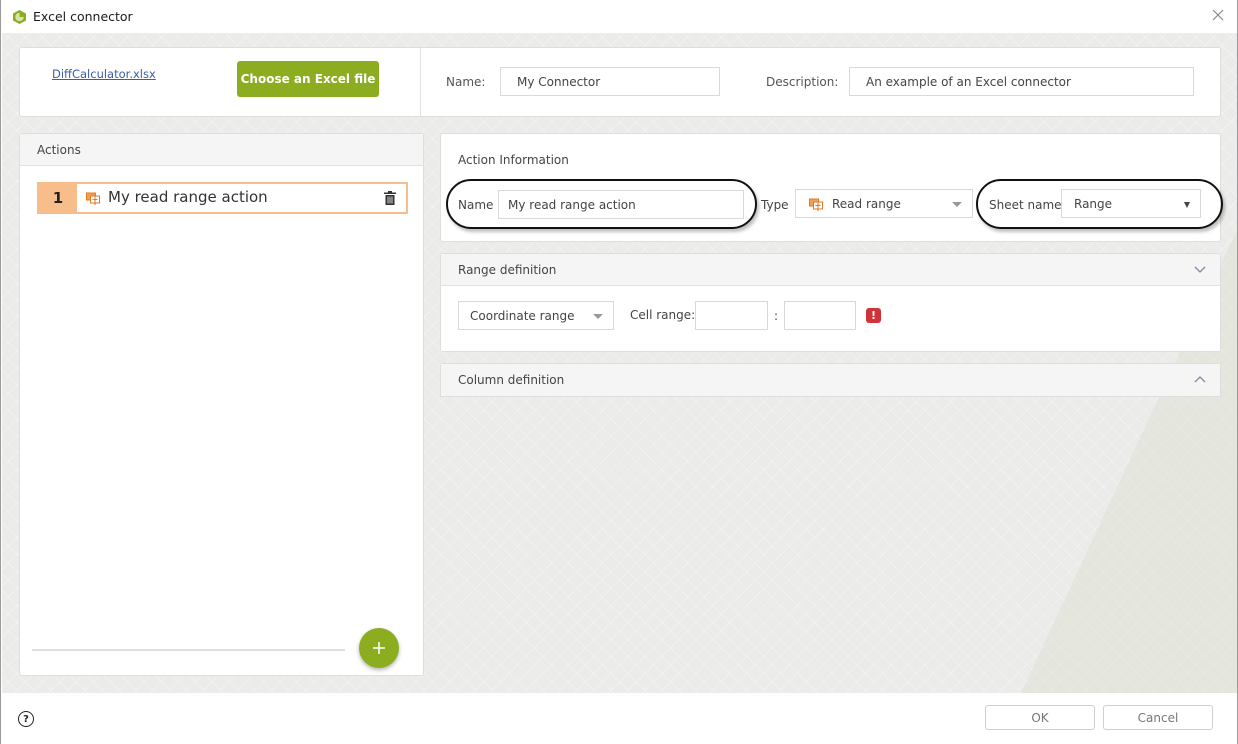 The image size is (1238, 744). What do you see at coordinates (1025, 205) in the screenshot?
I see `sheet-name-label: Sheet name` at bounding box center [1025, 205].